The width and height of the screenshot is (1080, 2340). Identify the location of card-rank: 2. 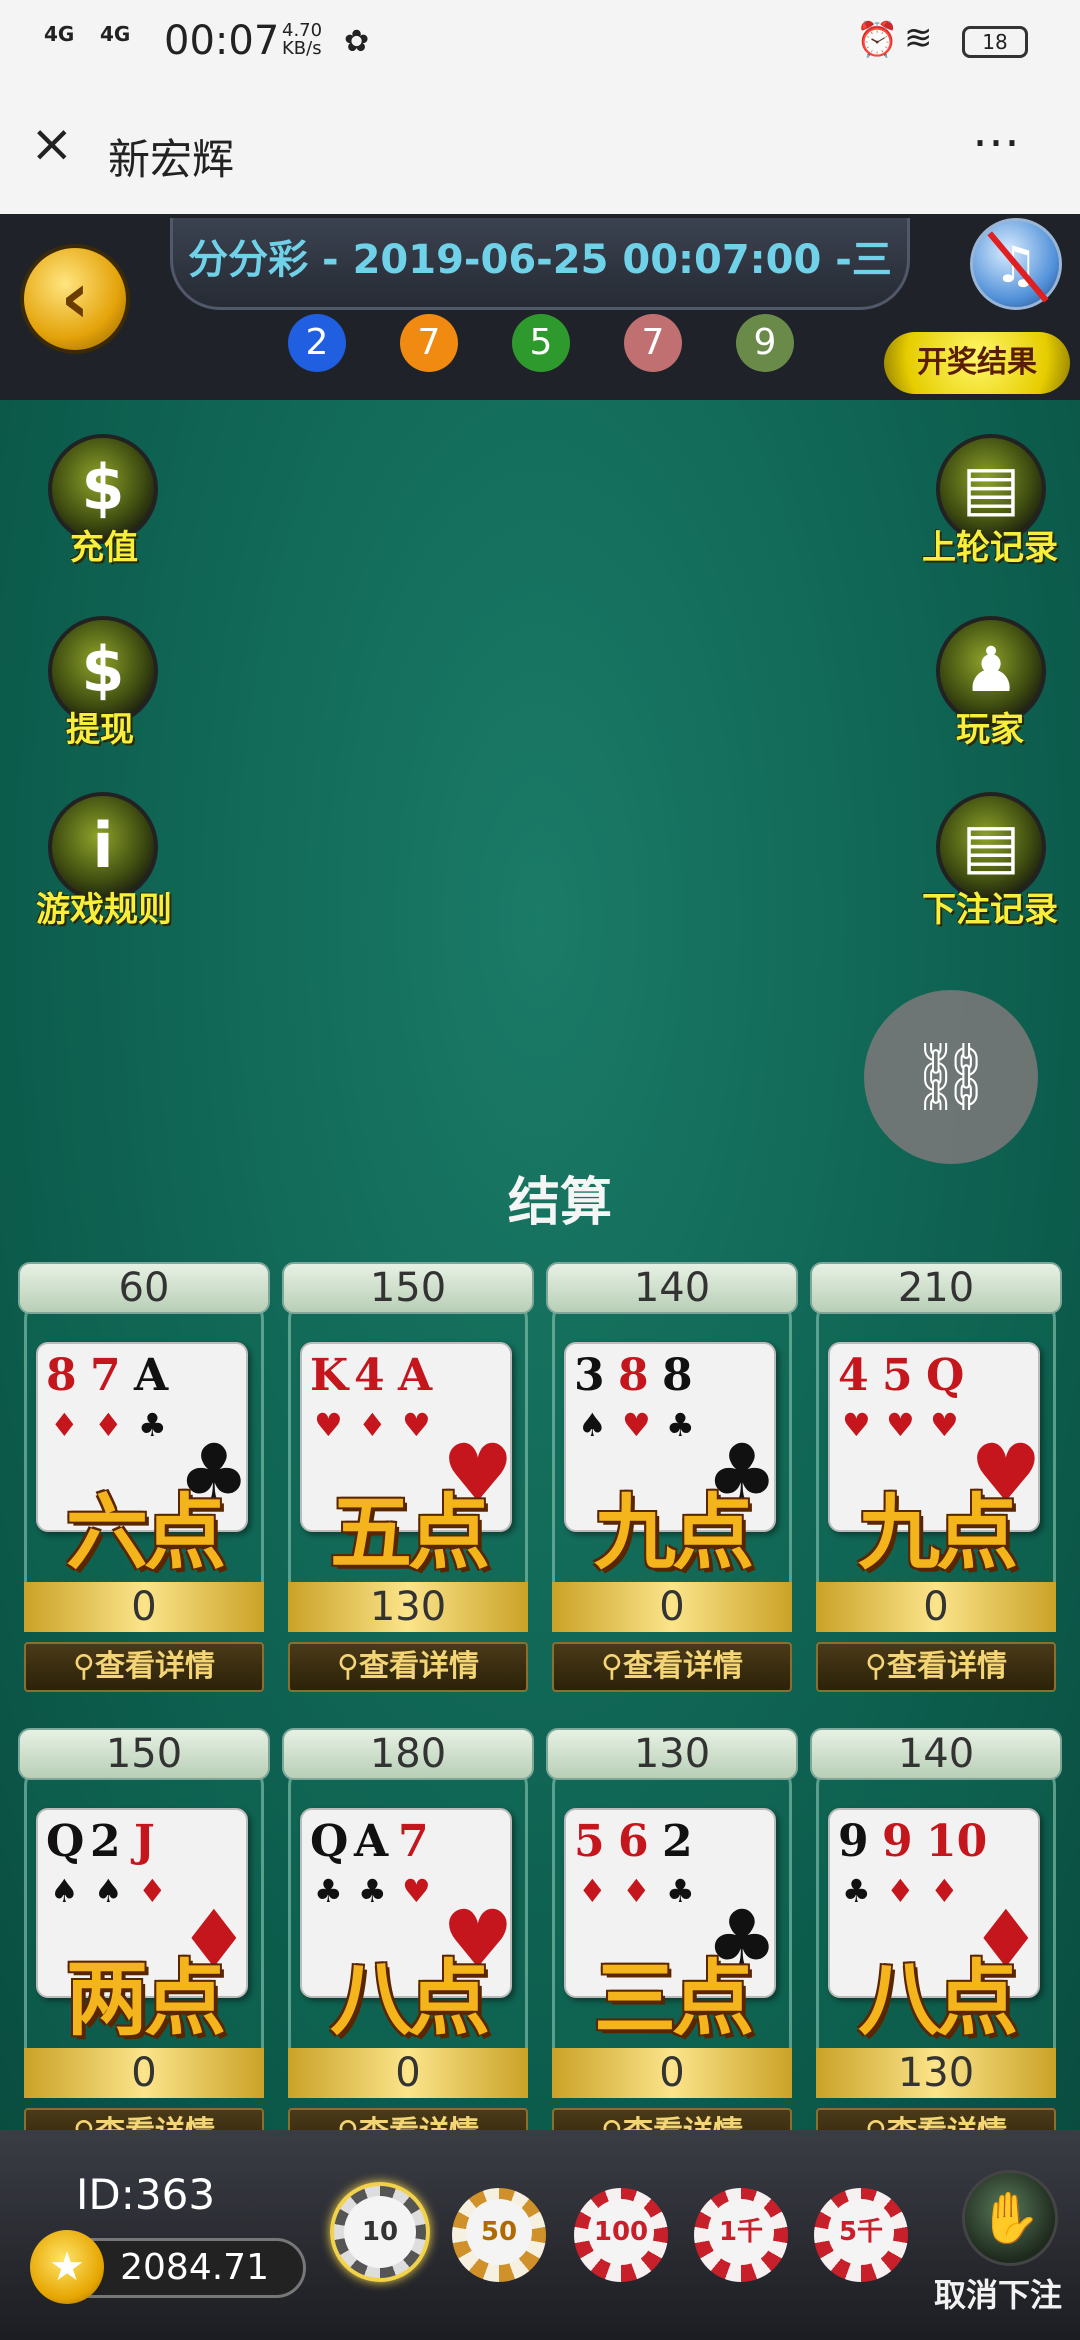
(677, 1841).